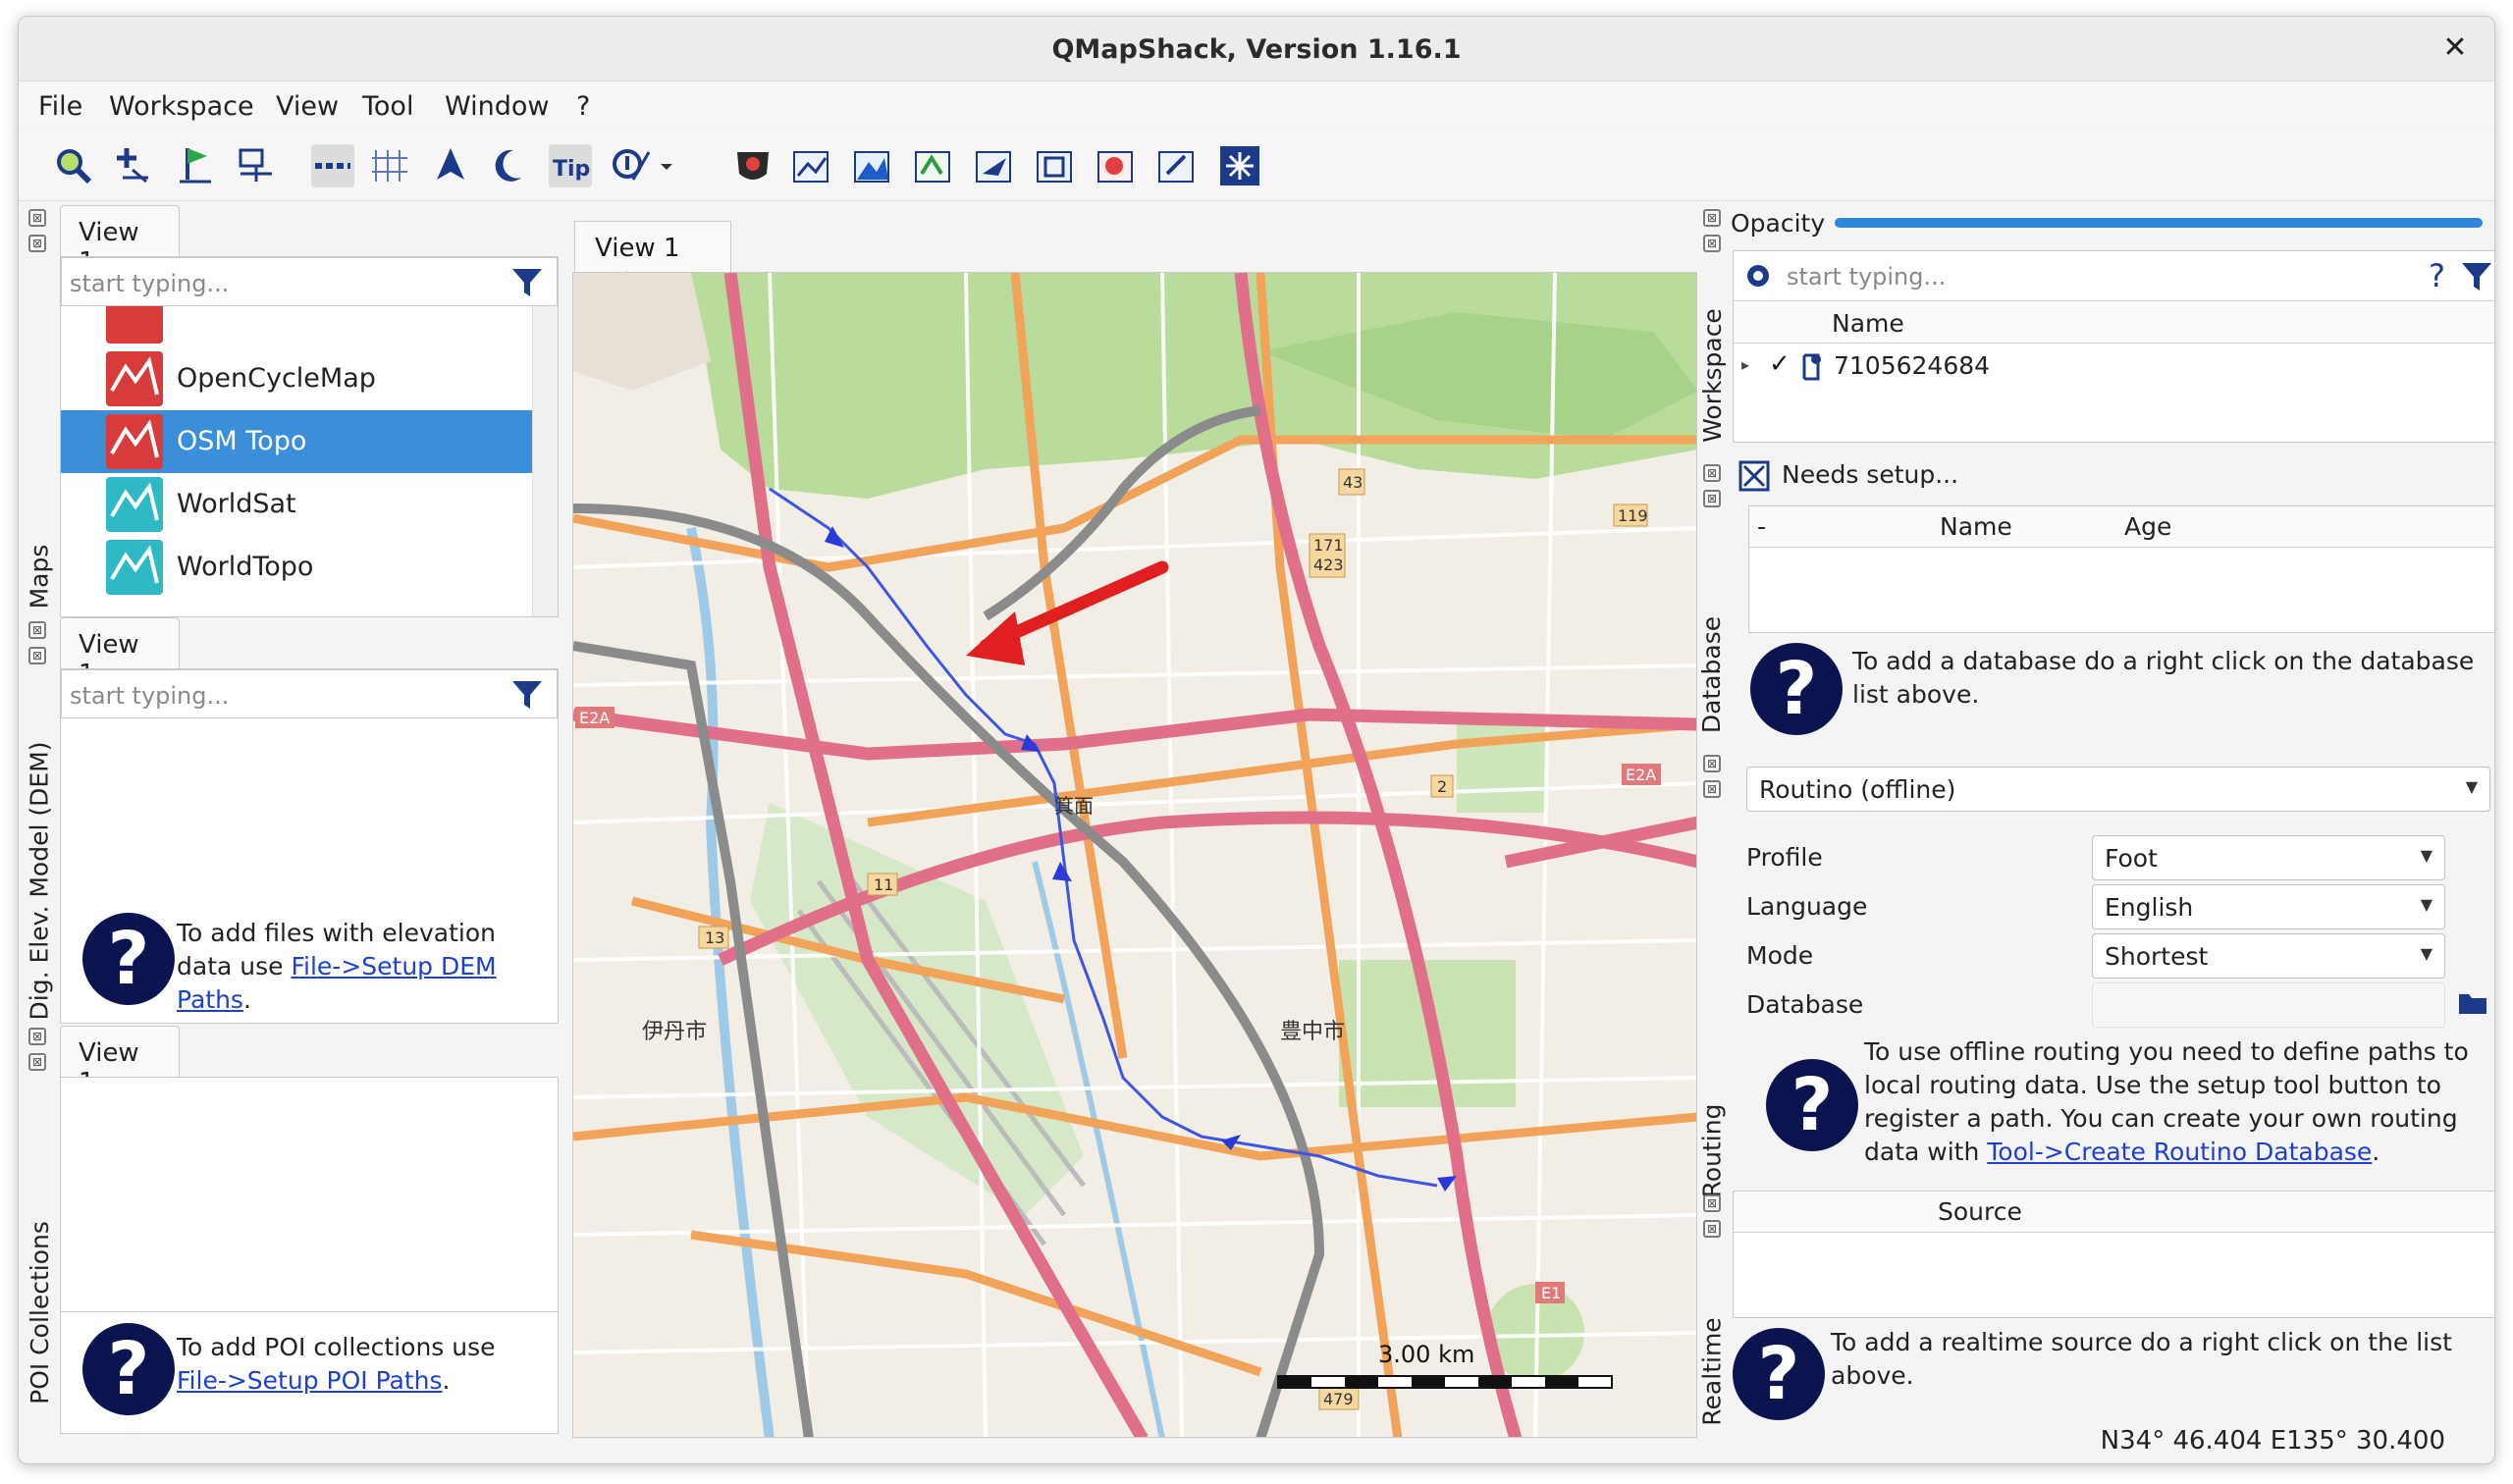 The height and width of the screenshot is (1484, 2513). Describe the element at coordinates (2455, 48) in the screenshot. I see `close-icon: ✕` at that location.